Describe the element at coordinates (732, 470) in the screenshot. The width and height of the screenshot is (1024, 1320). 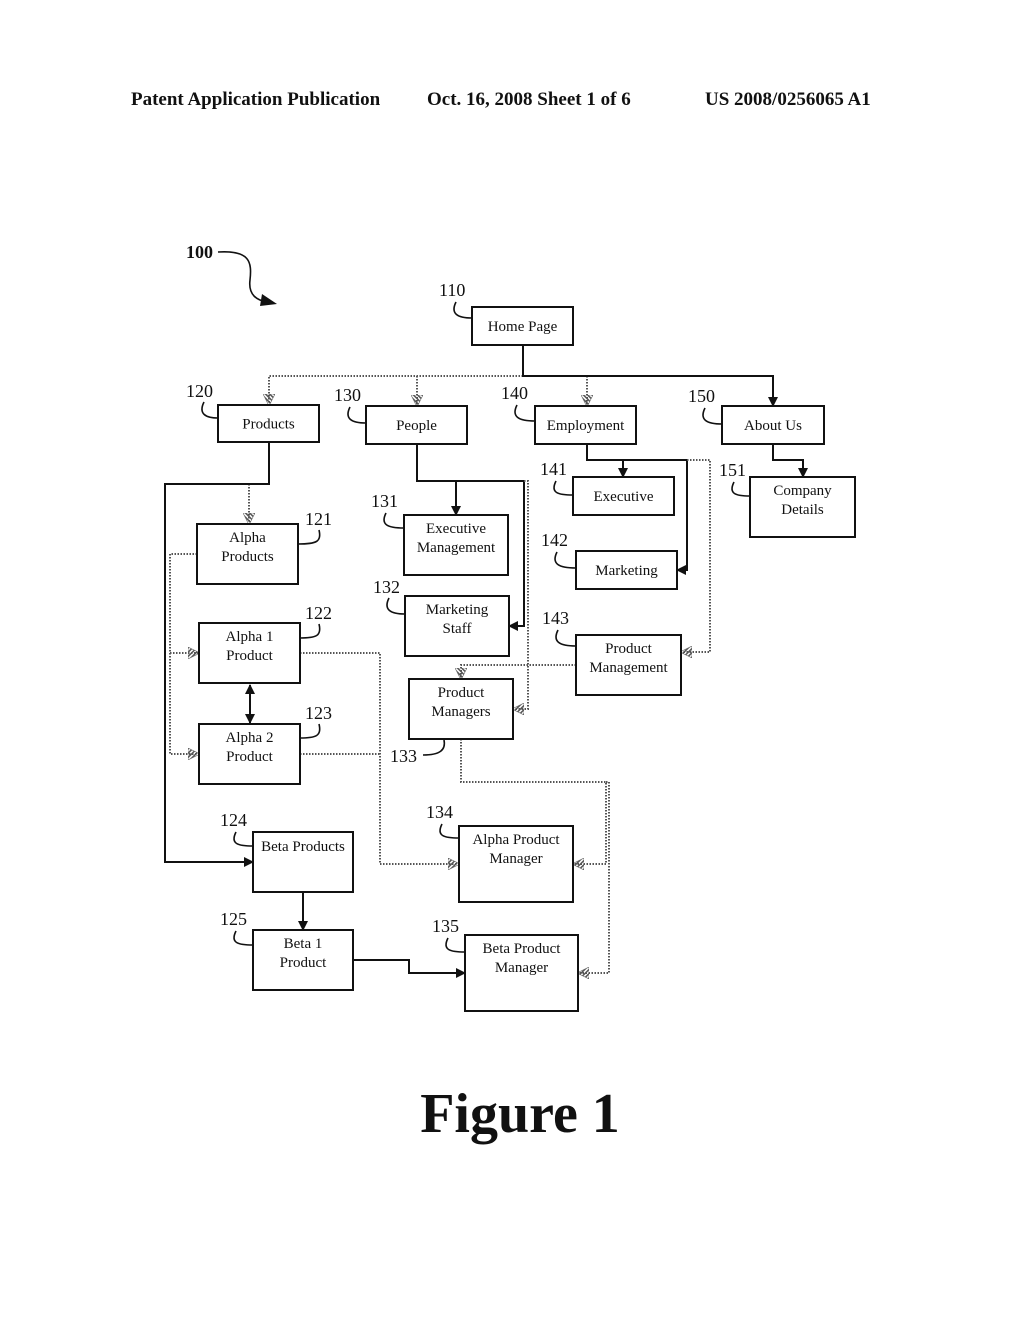
I see `ref-numeral-151: 151` at that location.